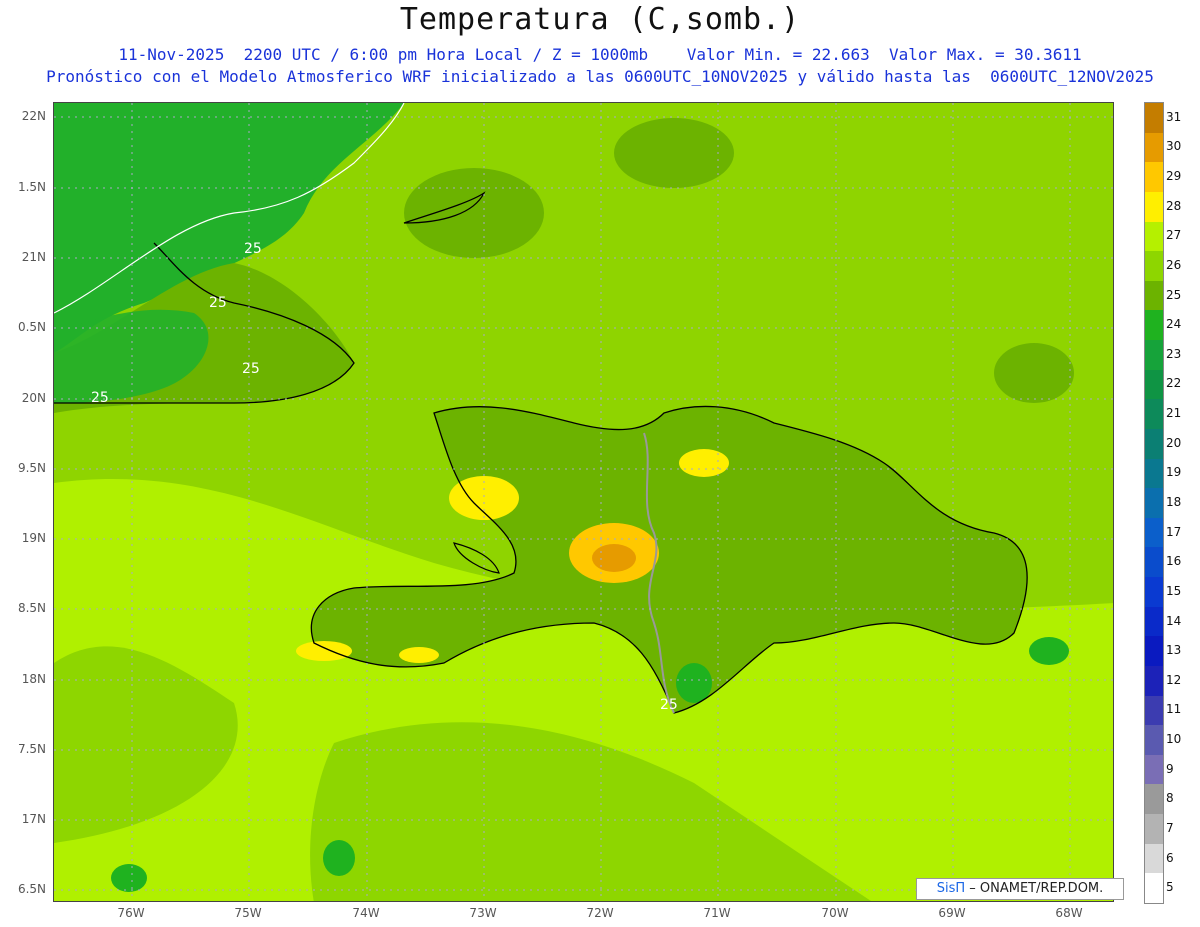  Describe the element at coordinates (1174, 176) in the screenshot. I see `colorbar-label: 29` at that location.